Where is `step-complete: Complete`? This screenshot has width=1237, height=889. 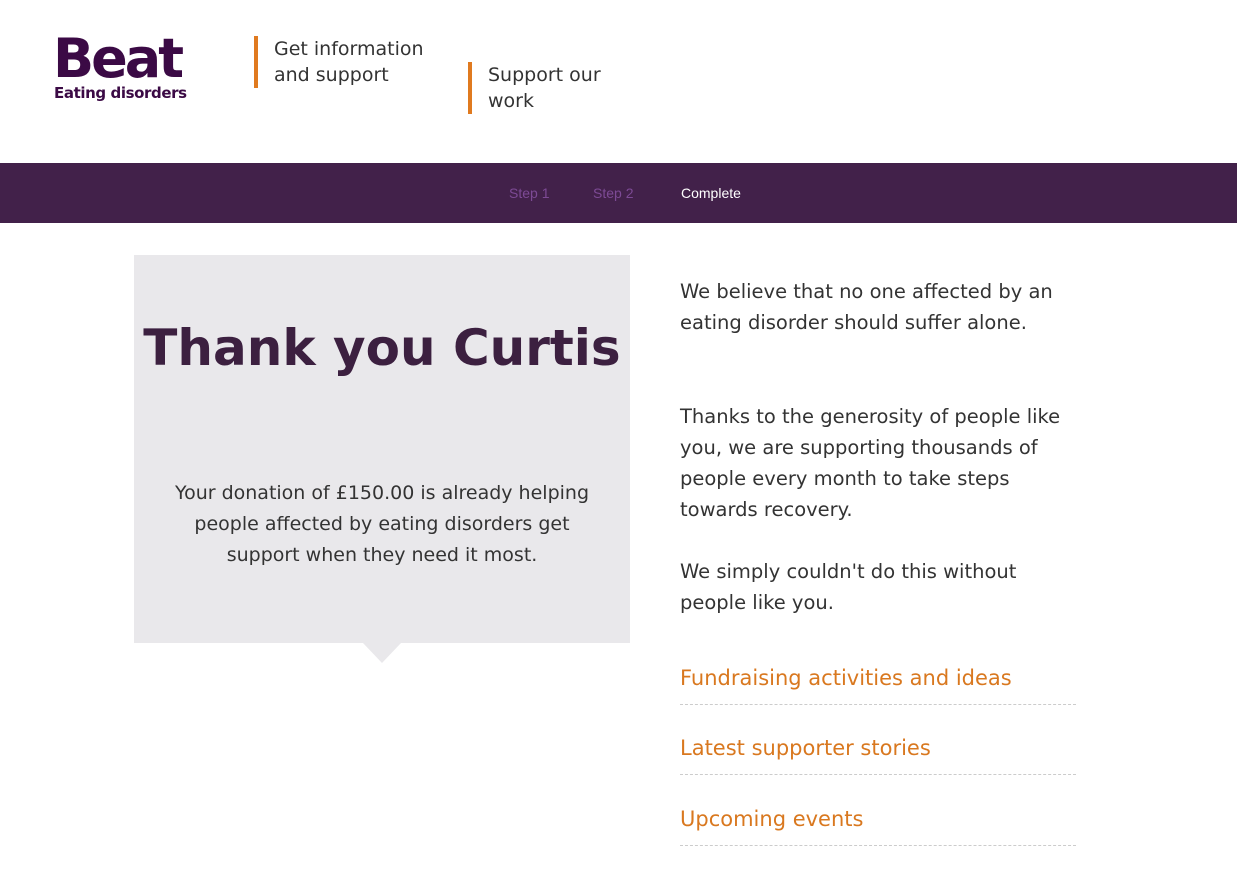
step-complete: Complete is located at coordinates (711, 193).